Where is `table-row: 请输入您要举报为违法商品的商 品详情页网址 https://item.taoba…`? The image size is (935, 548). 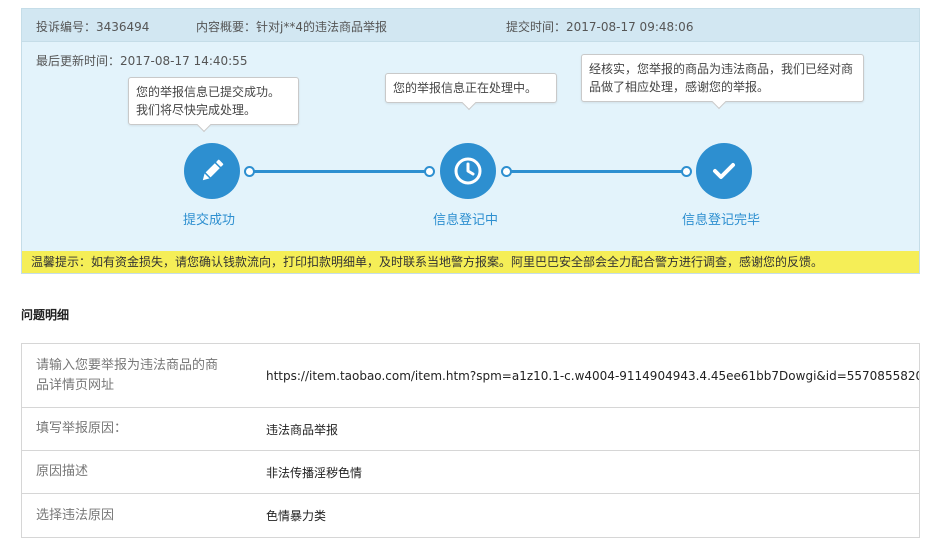
table-row: 请输入您要举报为违法商品的商 品详情页网址 https://item.taoba… is located at coordinates (470, 375).